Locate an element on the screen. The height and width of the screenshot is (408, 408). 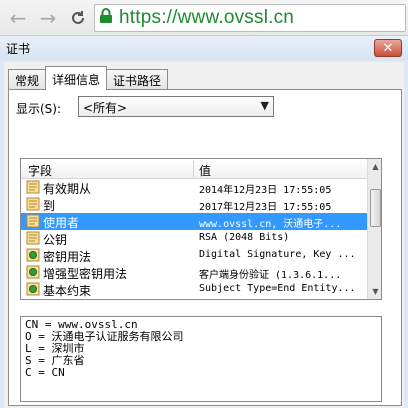
row-field-value: 2014年12月23日 17:55:05 is located at coordinates (265, 190).